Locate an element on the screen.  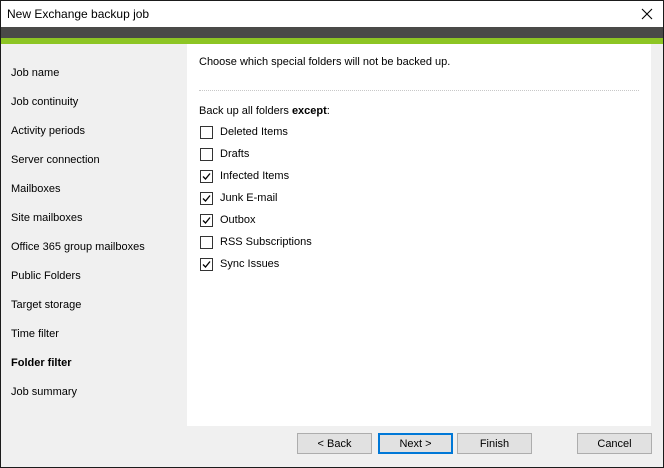
checkbox-label: Drafts is located at coordinates (235, 154).